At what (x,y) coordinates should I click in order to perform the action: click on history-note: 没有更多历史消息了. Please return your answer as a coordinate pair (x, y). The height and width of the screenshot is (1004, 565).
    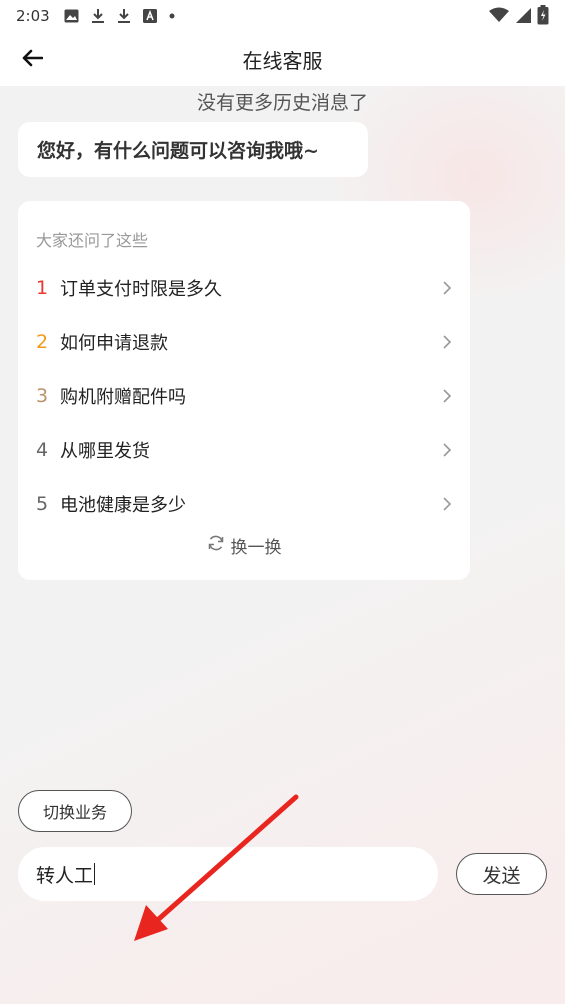
    Looking at the image, I should click on (282, 103).